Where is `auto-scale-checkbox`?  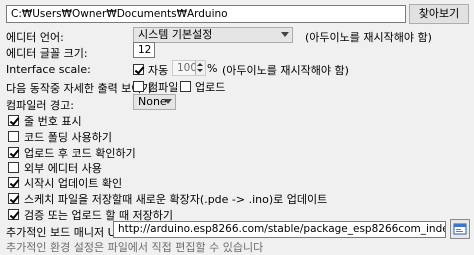
auto-scale-checkbox is located at coordinates (138, 69).